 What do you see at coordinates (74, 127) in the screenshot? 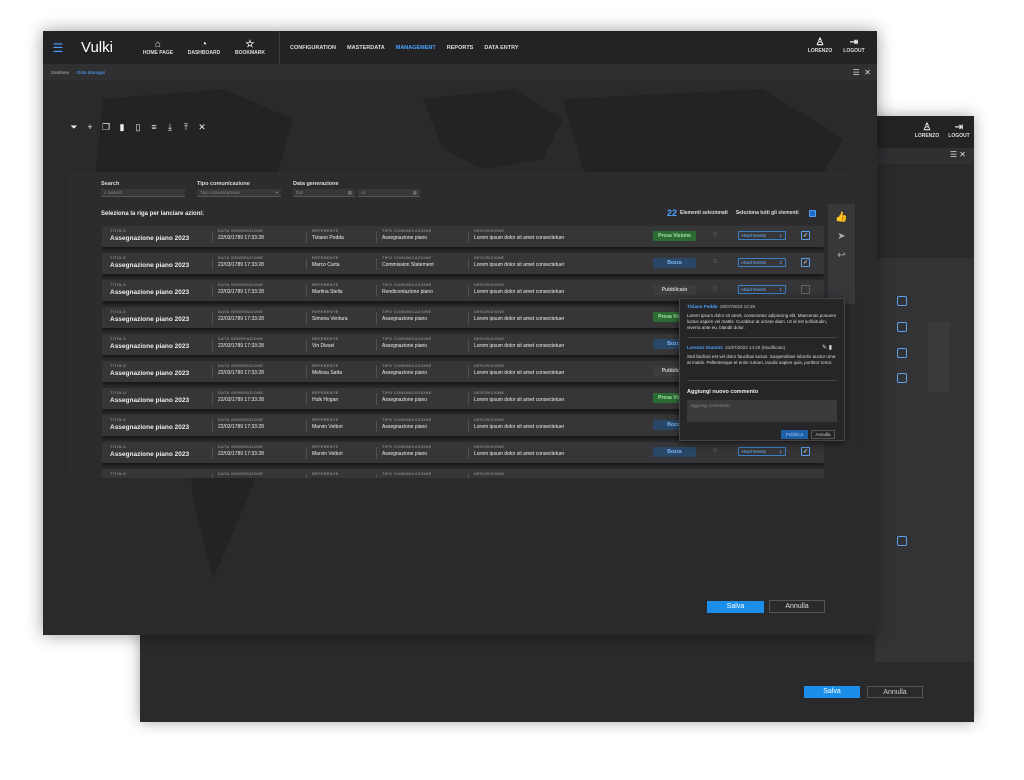
I see `filter-icon: ⏷` at bounding box center [74, 127].